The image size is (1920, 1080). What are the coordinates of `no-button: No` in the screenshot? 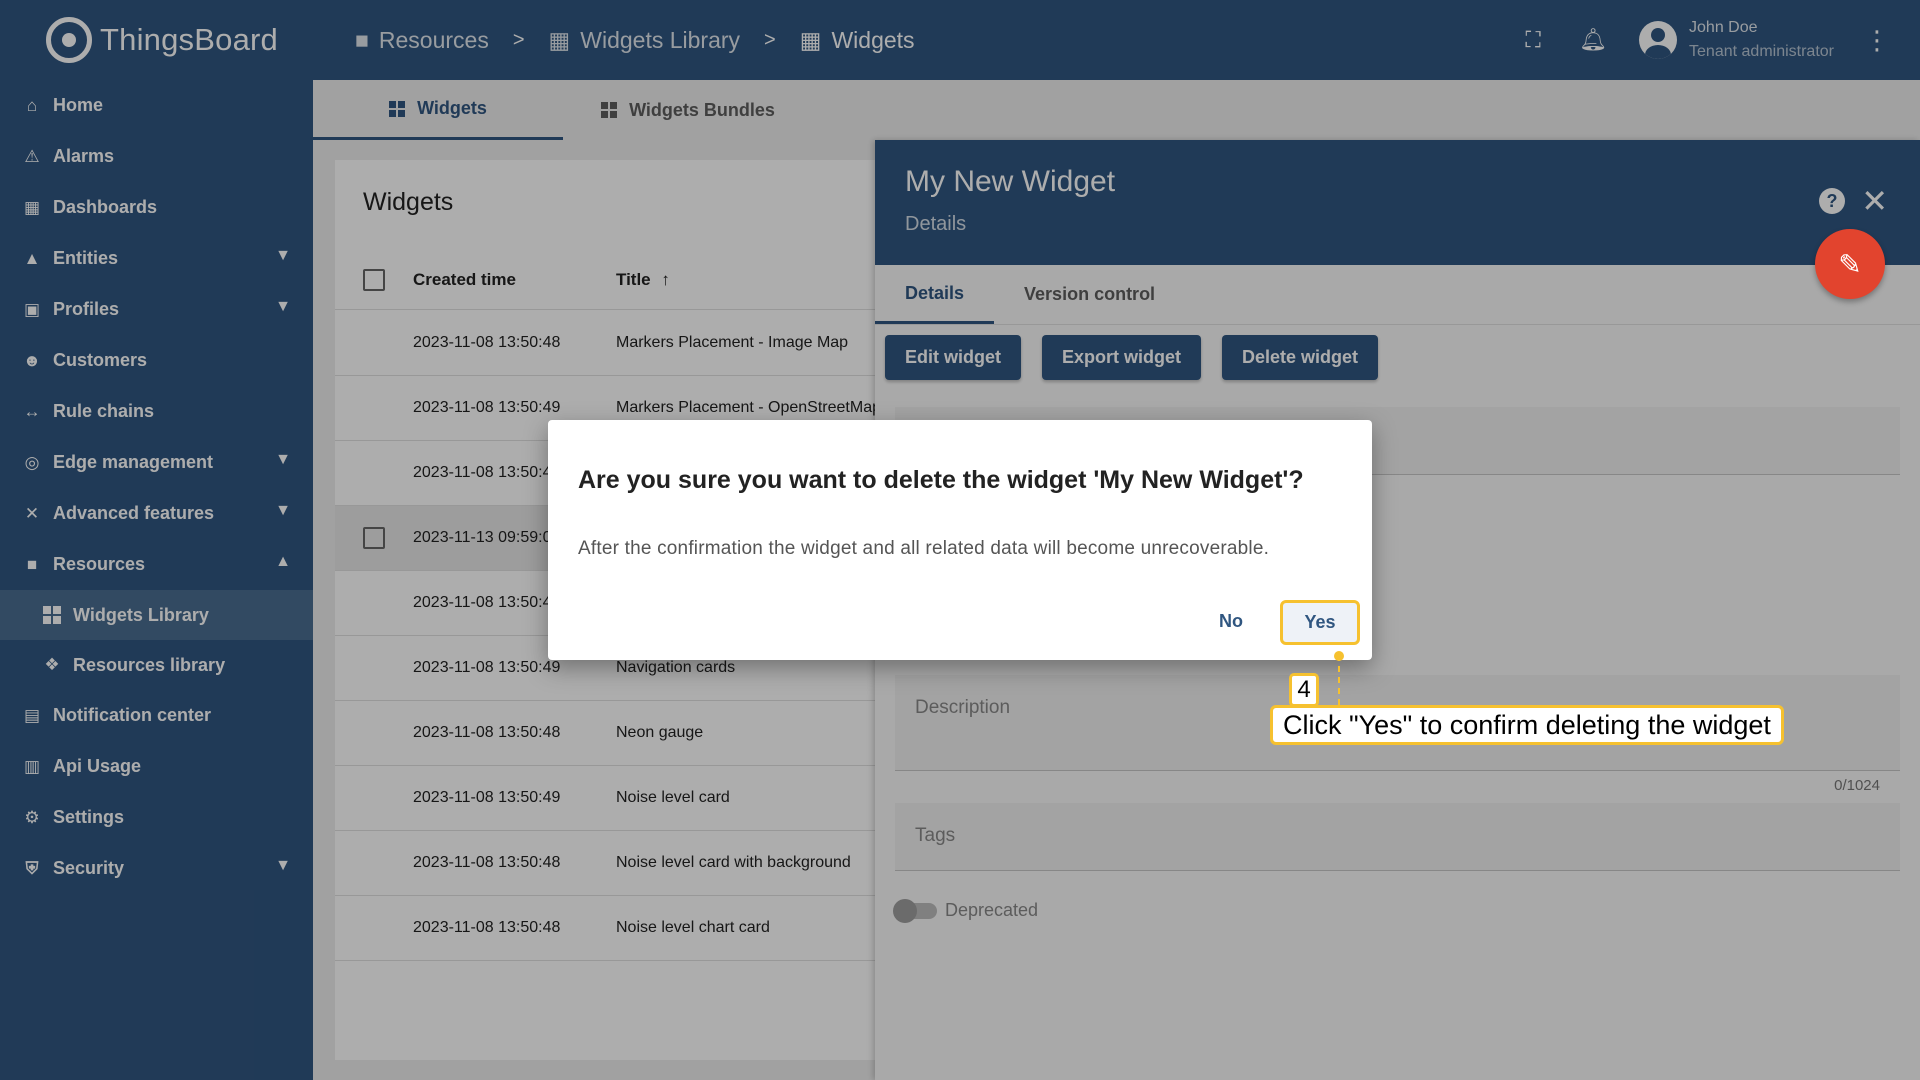 It's located at (1231, 621).